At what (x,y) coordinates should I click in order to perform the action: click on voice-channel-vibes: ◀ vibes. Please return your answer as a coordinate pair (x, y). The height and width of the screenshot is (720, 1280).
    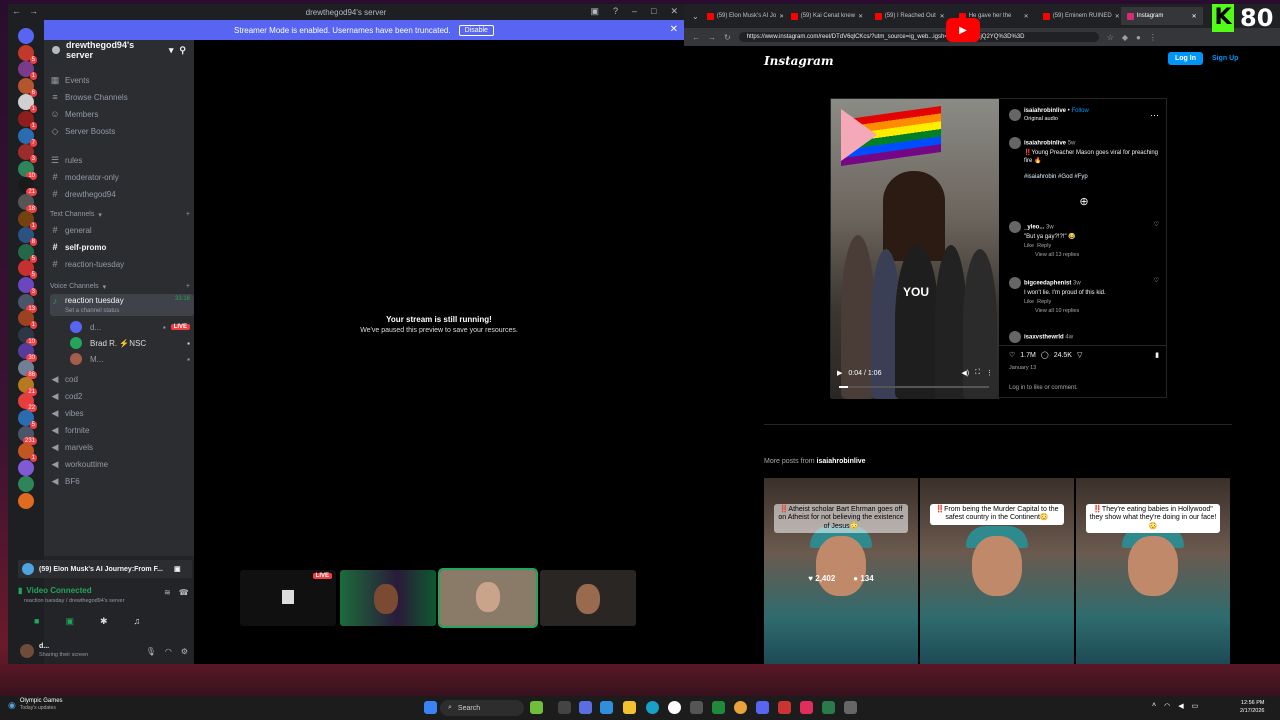
    Looking at the image, I should click on (120, 413).